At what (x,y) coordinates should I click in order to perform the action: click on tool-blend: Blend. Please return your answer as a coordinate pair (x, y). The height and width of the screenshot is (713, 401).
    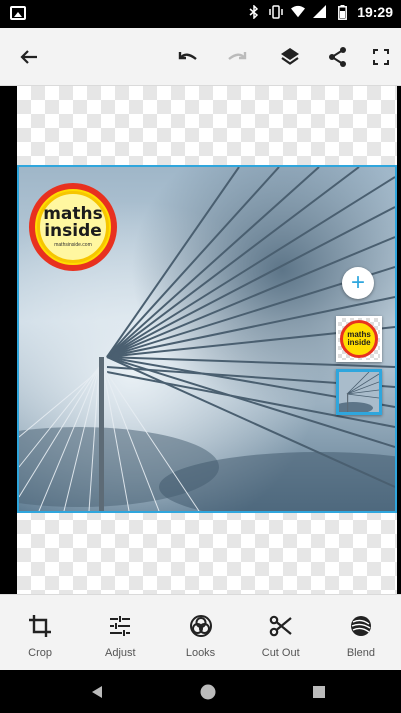
    Looking at the image, I should click on (361, 632).